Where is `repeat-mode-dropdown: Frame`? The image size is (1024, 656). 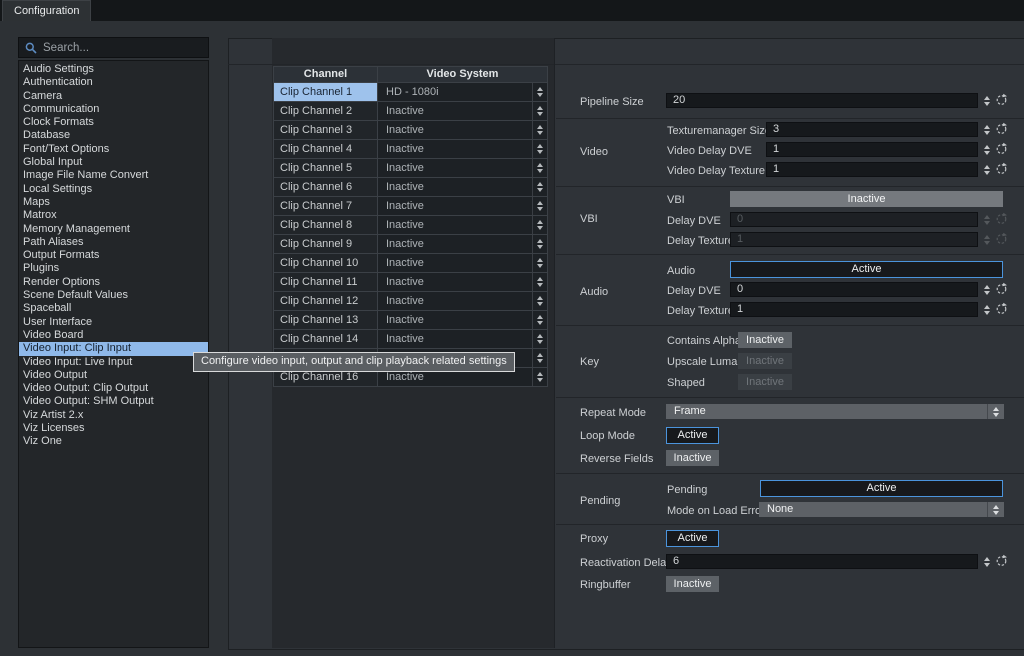 repeat-mode-dropdown: Frame is located at coordinates (835, 411).